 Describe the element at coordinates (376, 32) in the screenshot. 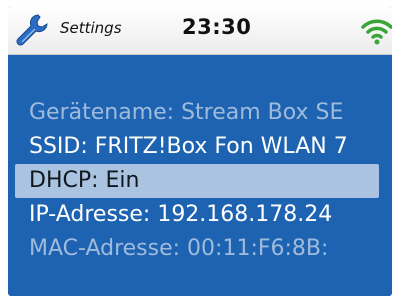

I see `wifi-icon` at that location.